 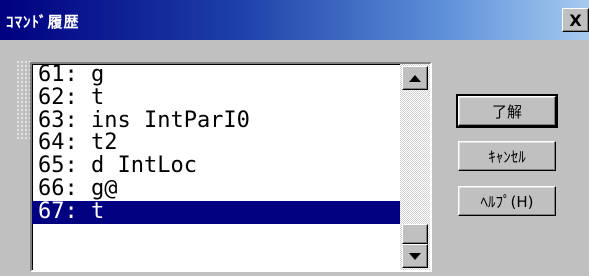 I want to click on scroll-thumb, so click(x=415, y=234).